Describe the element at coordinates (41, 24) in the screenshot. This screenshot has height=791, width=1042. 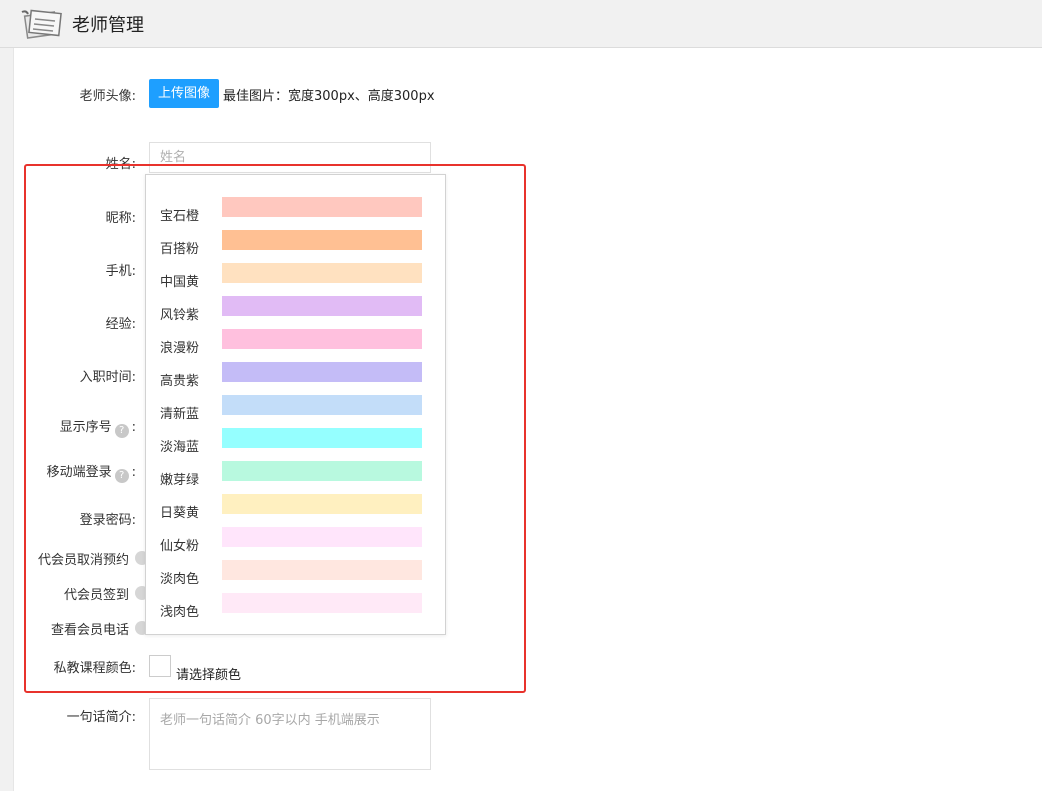
I see `notebook-icon` at that location.